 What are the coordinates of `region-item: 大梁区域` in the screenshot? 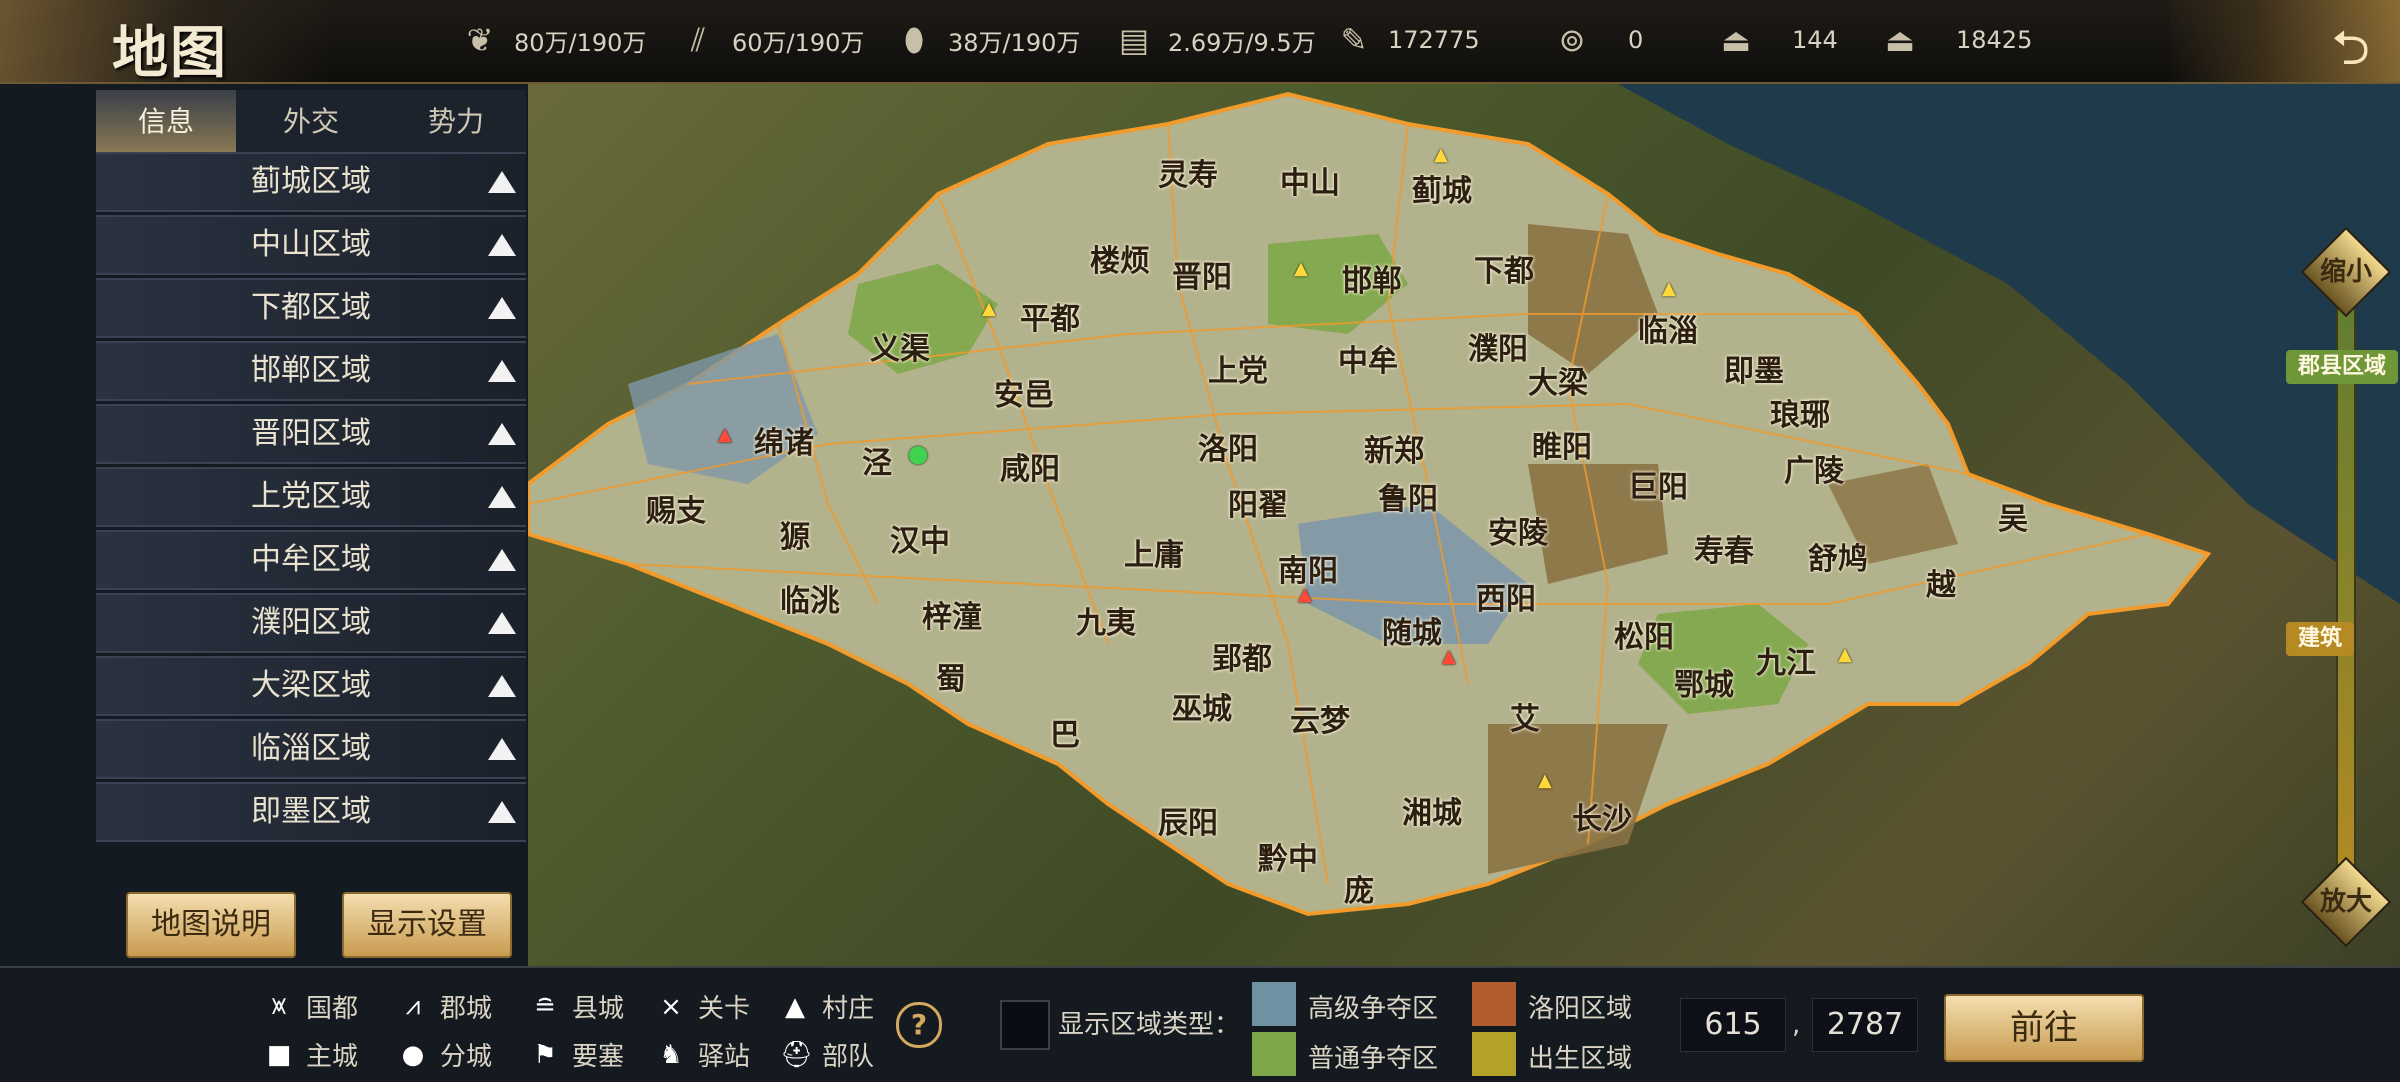 It's located at (311, 686).